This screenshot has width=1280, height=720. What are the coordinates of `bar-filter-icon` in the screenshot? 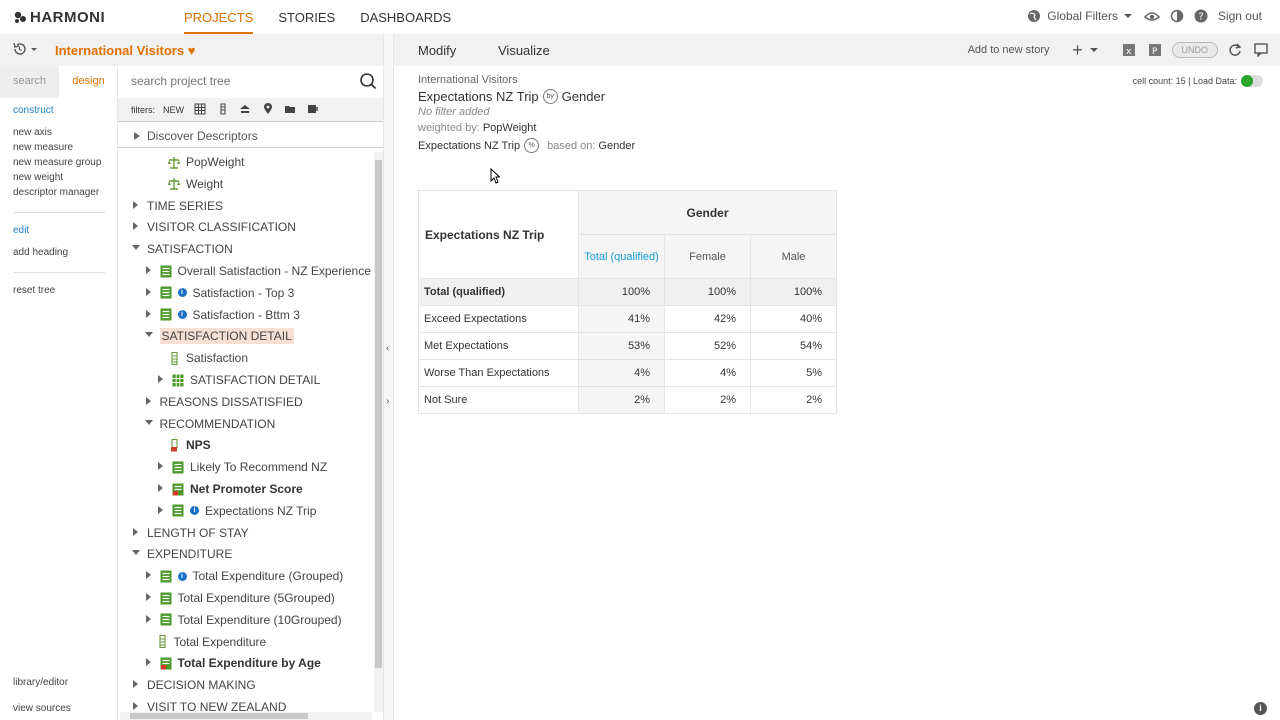 It's located at (223, 109).